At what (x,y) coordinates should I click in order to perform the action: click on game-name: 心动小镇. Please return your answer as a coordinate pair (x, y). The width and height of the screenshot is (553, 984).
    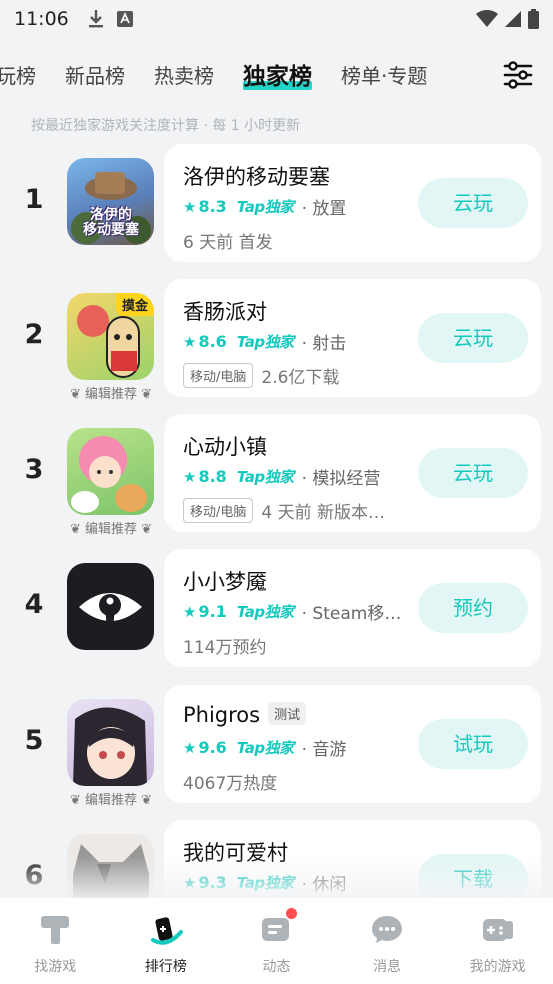
    Looking at the image, I should click on (225, 447).